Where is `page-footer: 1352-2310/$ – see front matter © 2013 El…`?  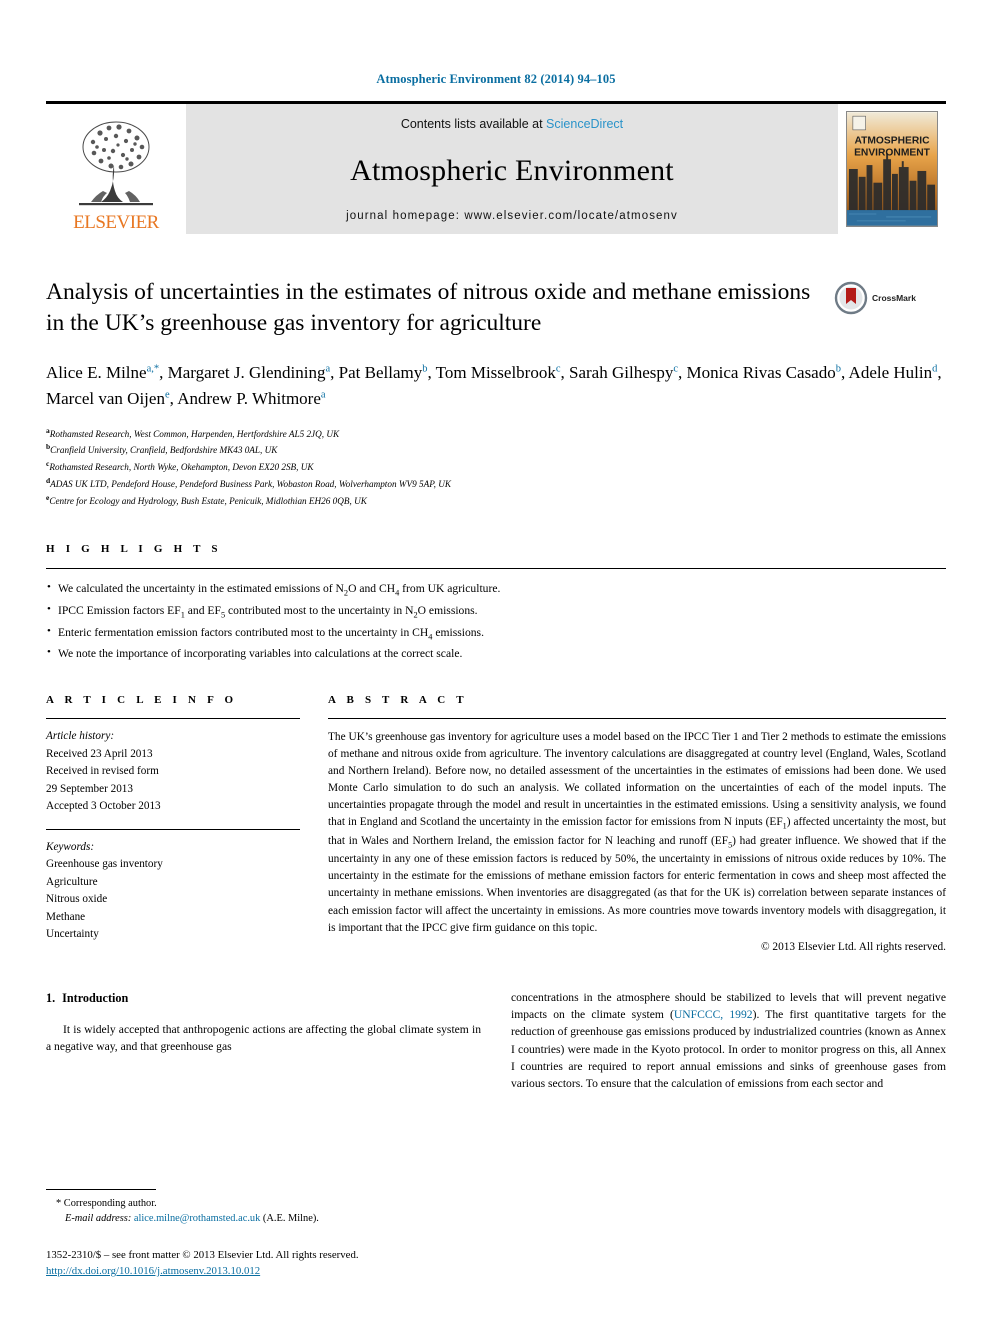 page-footer: 1352-2310/$ – see front matter © 2013 El… is located at coordinates (306, 1263).